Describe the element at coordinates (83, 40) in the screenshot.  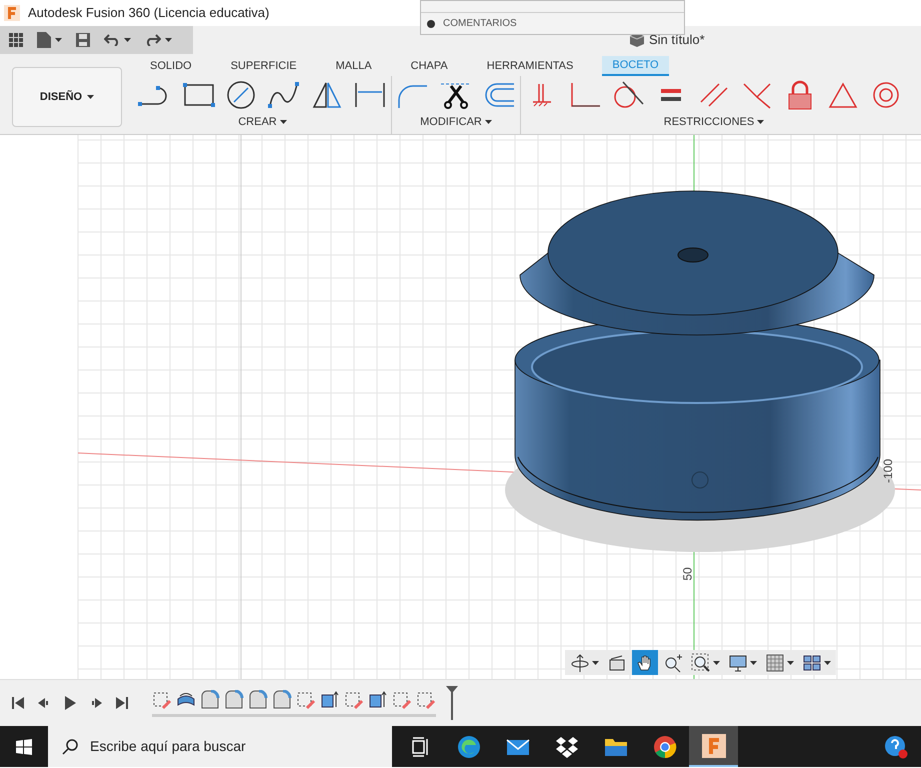
I see `save-icon` at that location.